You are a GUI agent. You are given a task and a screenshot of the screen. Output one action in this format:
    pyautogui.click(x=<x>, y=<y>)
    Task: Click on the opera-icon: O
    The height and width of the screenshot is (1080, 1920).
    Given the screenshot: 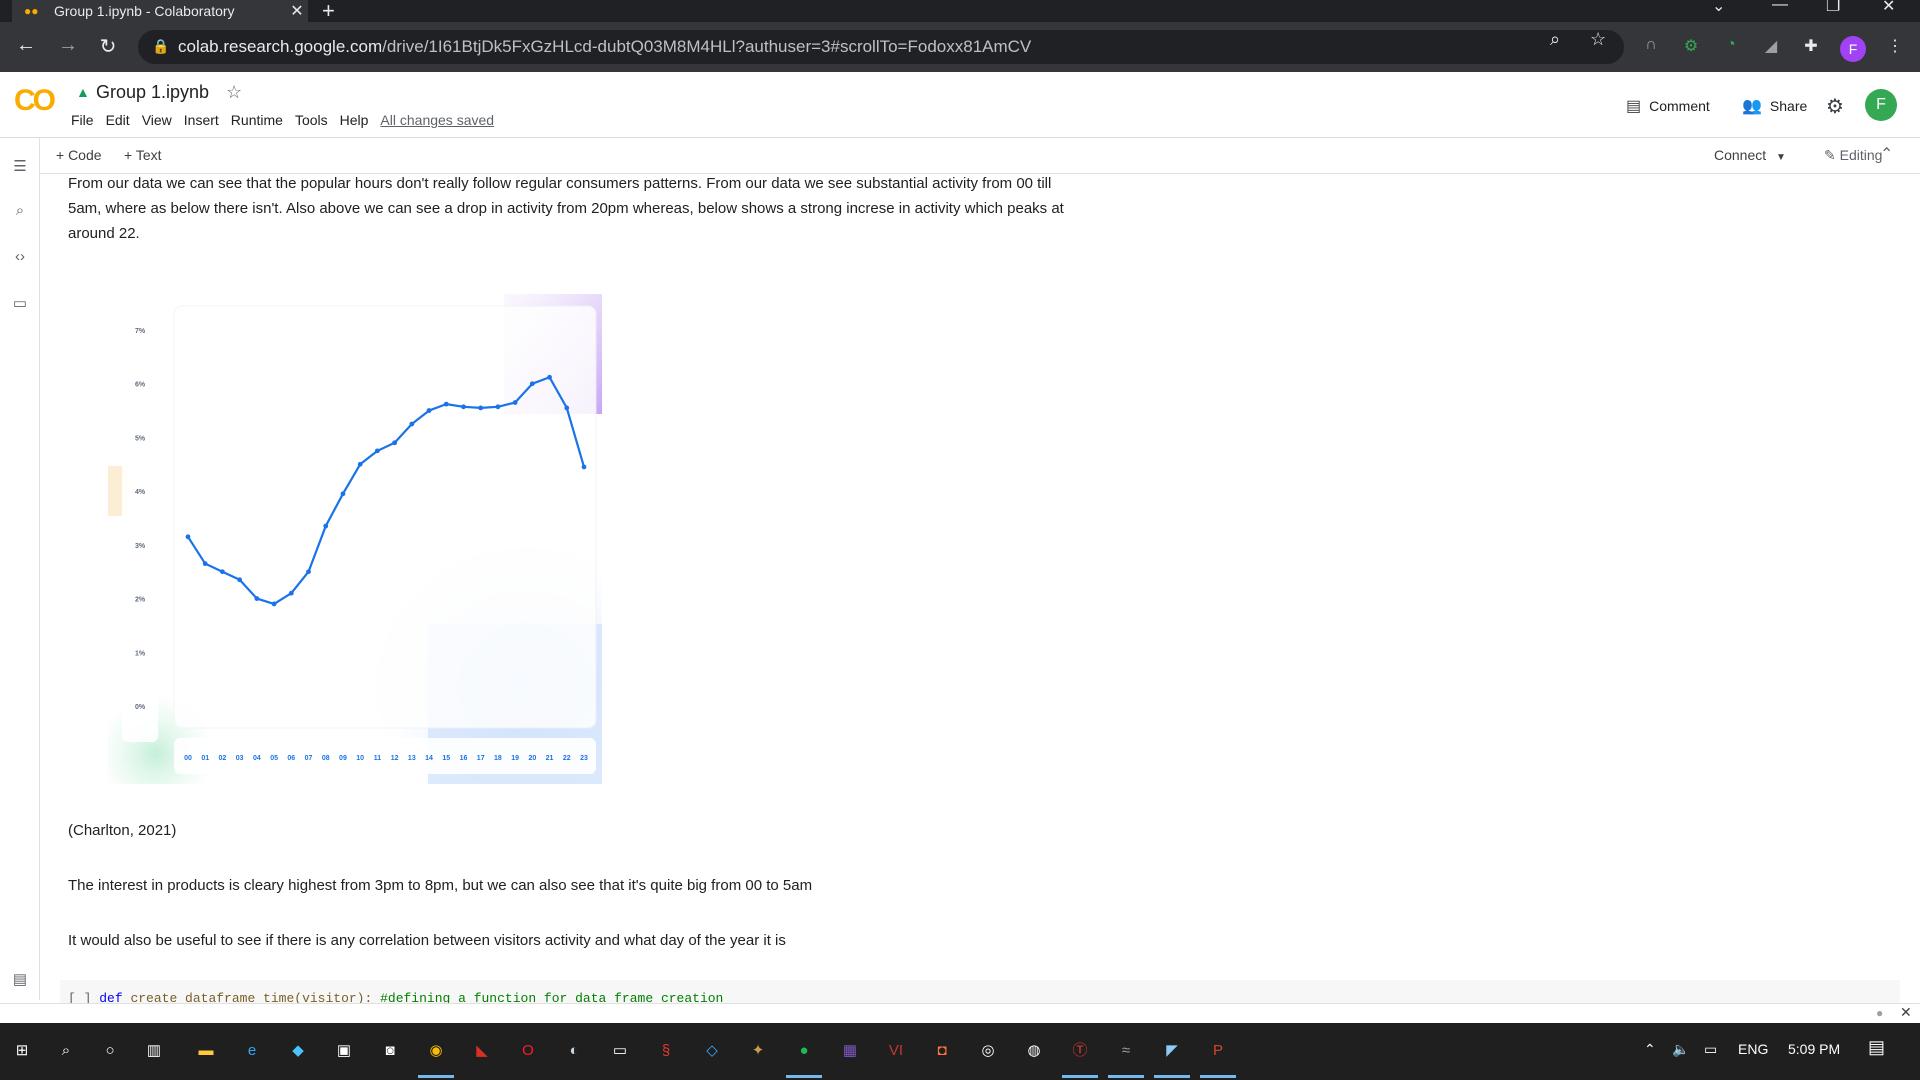 What is the action you would take?
    pyautogui.click(x=528, y=1051)
    